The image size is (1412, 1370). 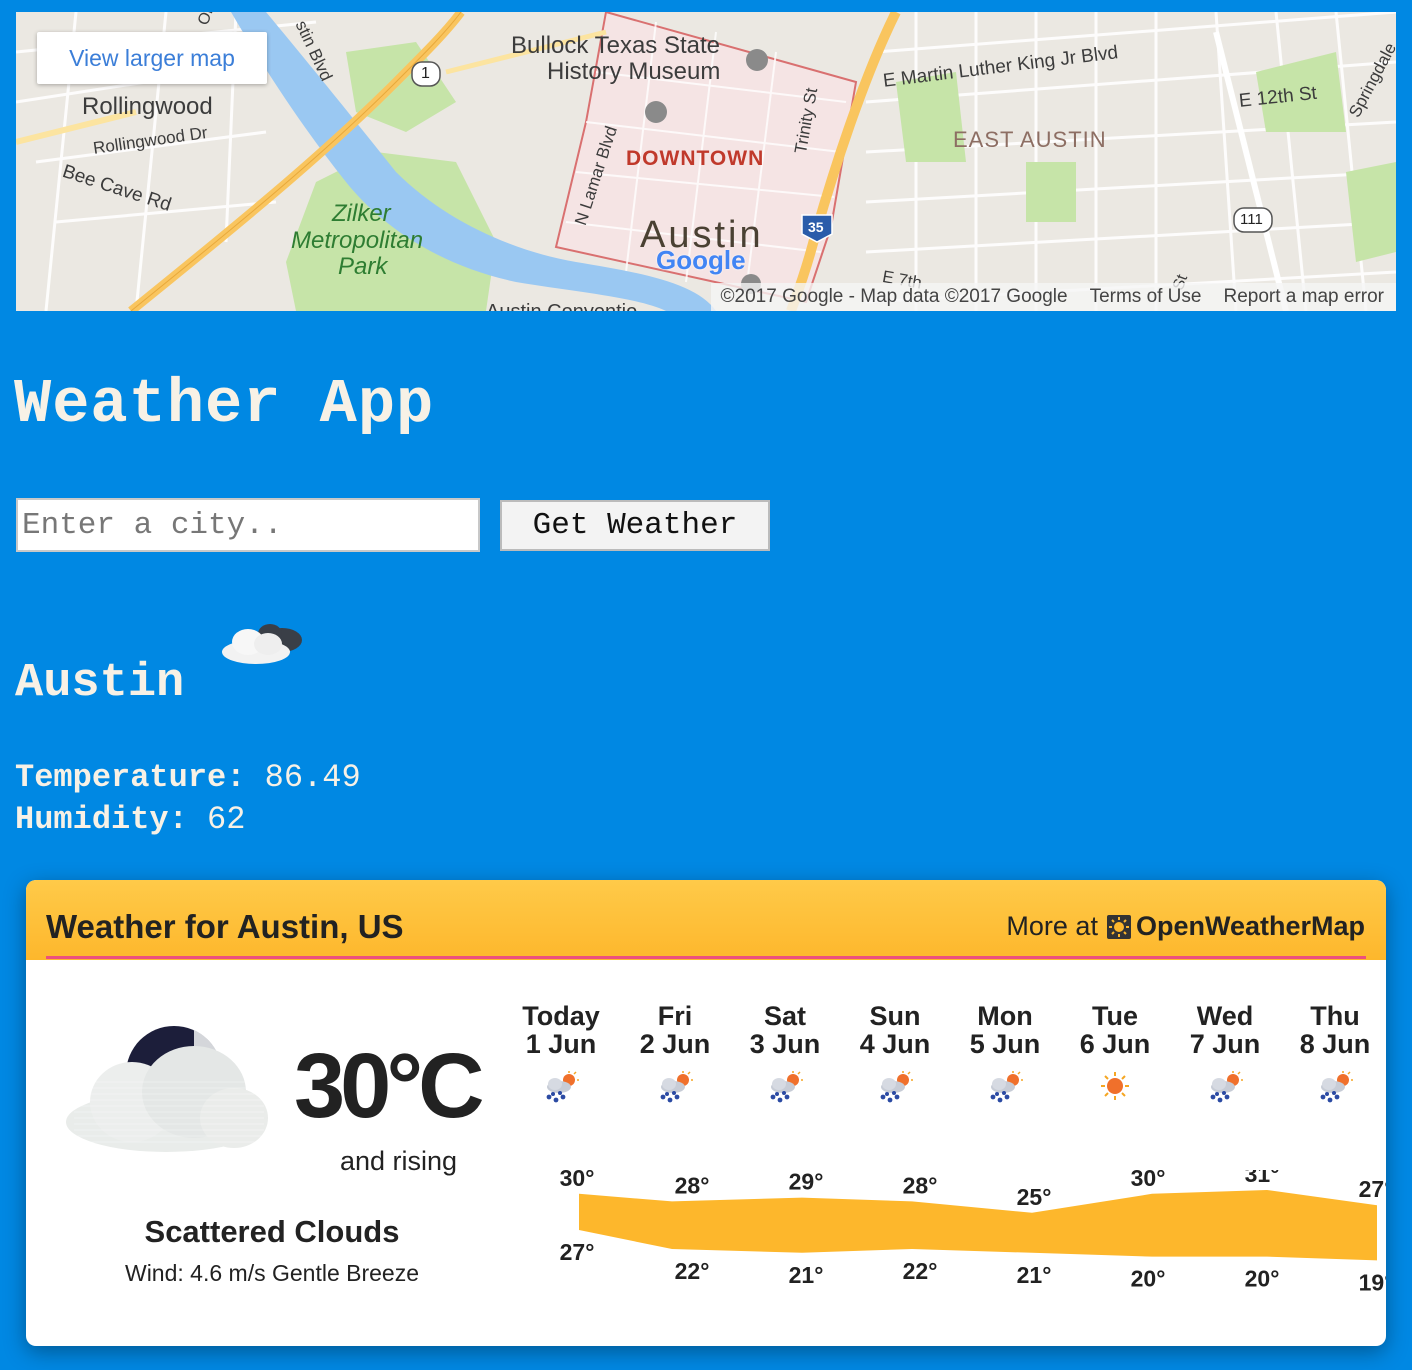 What do you see at coordinates (152, 58) in the screenshot?
I see `view-larger-map-button: View larger map` at bounding box center [152, 58].